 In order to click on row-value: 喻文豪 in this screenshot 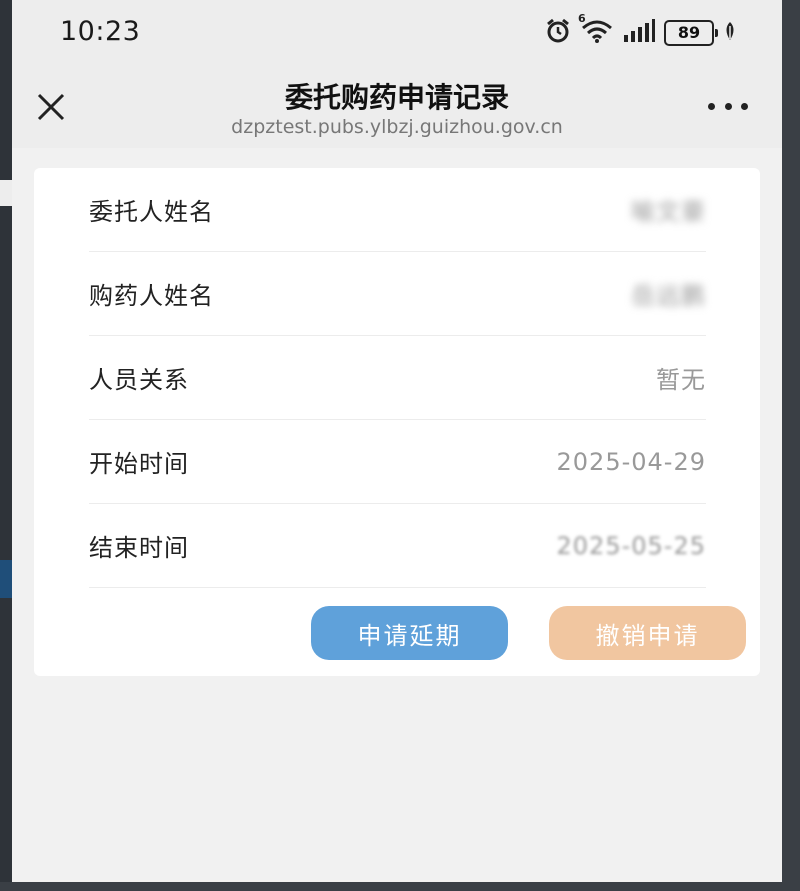, I will do `click(668, 212)`.